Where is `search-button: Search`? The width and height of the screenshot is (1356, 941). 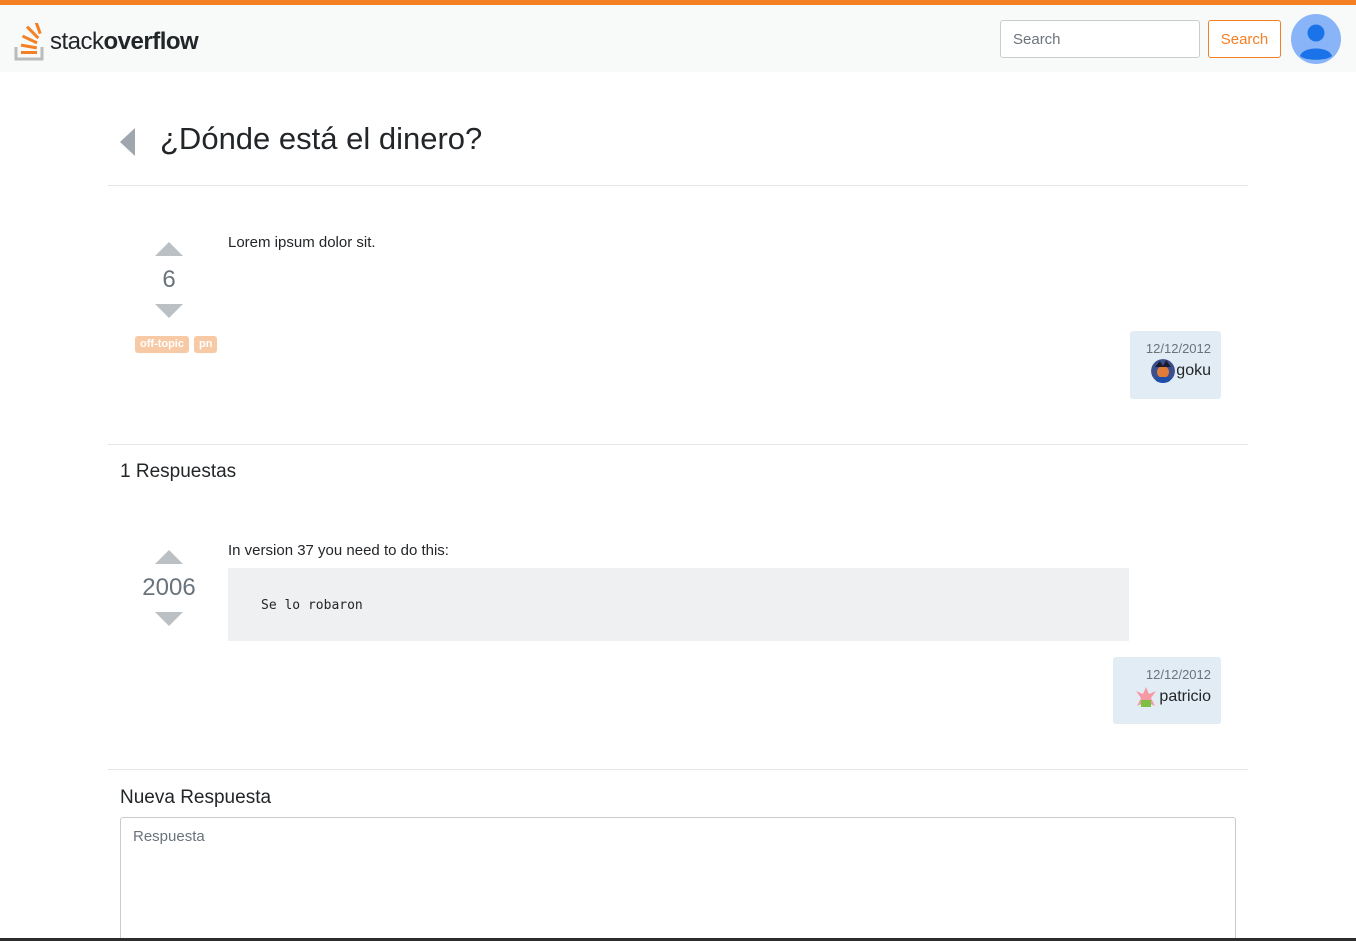 search-button: Search is located at coordinates (1244, 39).